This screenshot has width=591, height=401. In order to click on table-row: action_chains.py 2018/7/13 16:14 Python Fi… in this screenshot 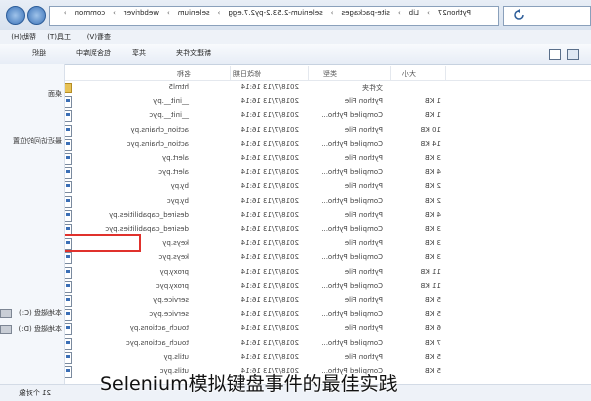, I will do `click(326, 130)`.